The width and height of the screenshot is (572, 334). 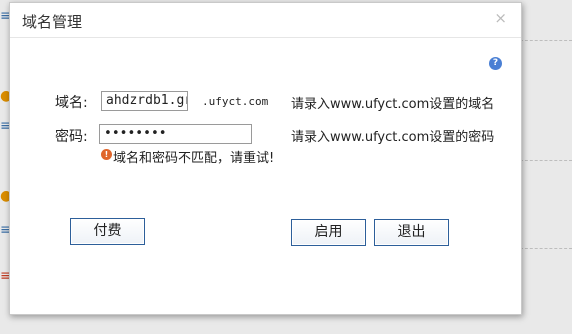 What do you see at coordinates (194, 158) in the screenshot?
I see `error-message: 域名和密码不匹配，请重试!` at bounding box center [194, 158].